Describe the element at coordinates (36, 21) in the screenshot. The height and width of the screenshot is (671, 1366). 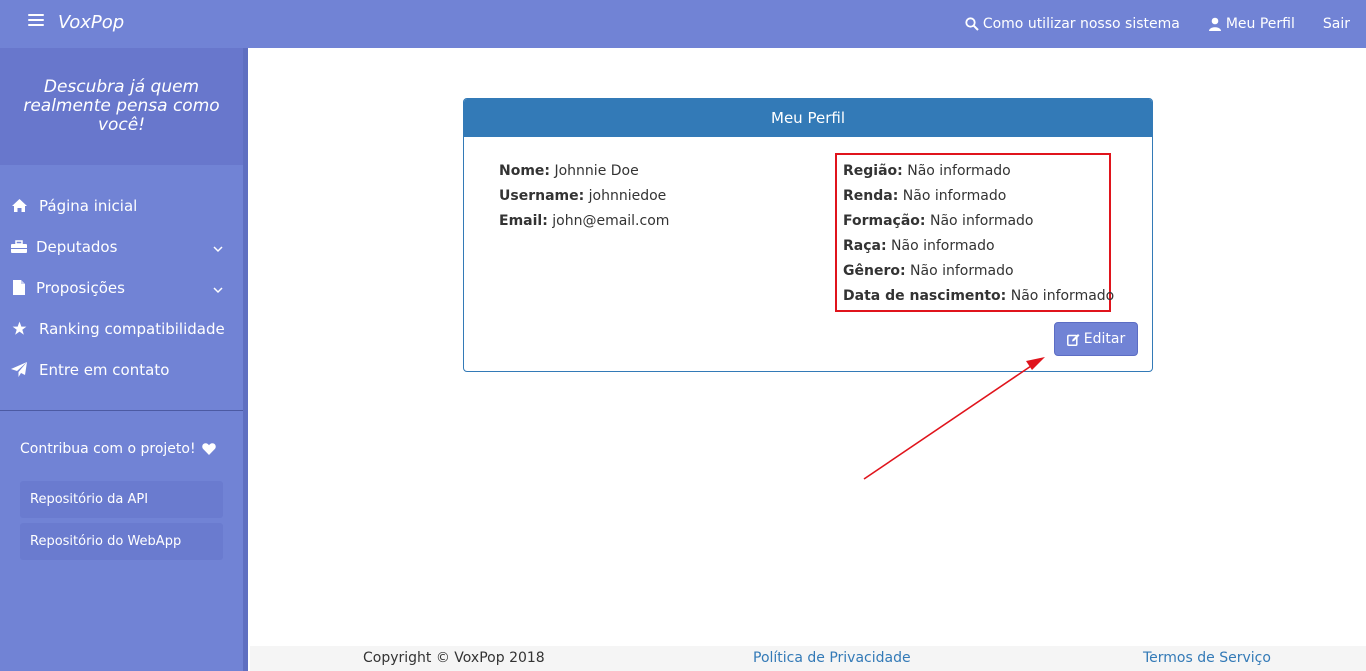
I see `hamburger-menu-icon` at that location.